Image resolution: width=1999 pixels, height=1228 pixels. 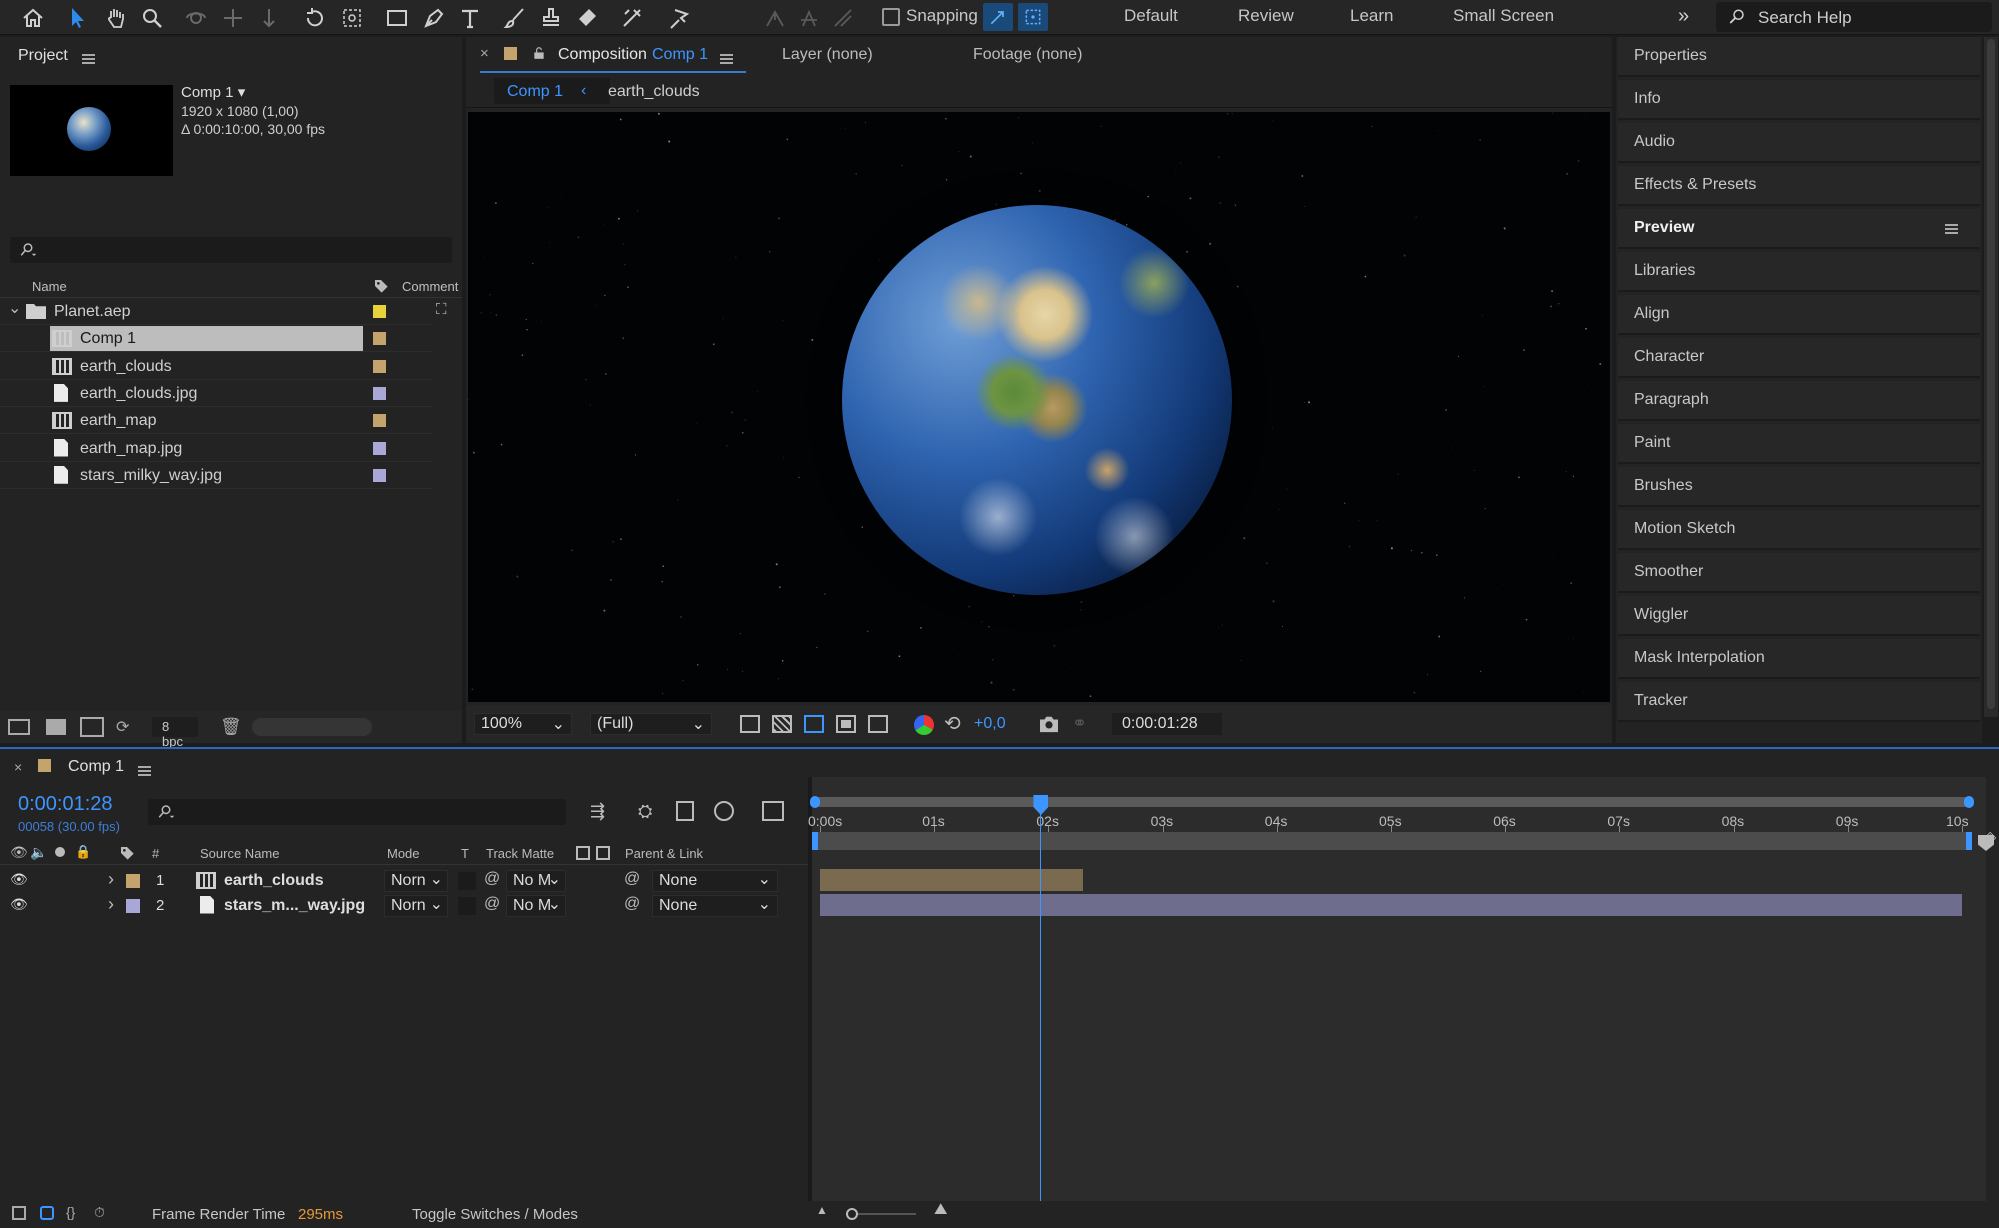 I want to click on name-column-header: Name, so click(x=49, y=286).